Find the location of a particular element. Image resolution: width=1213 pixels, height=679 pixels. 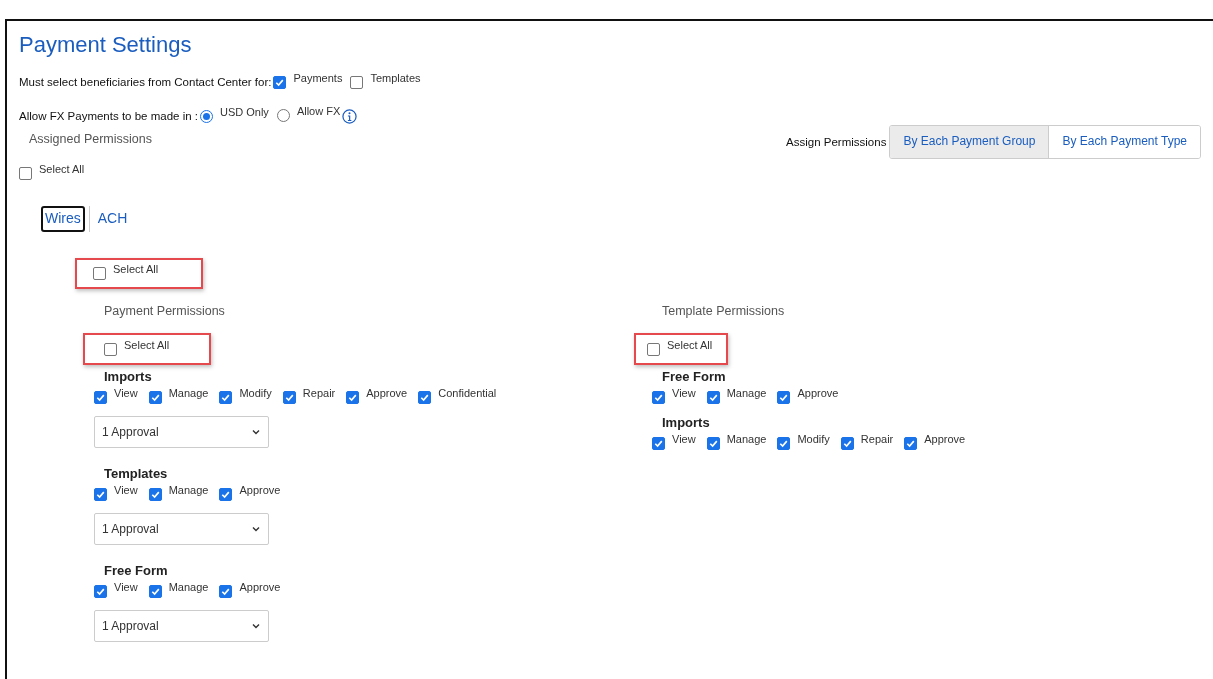

checkbox-label: Confidential is located at coordinates (467, 393).